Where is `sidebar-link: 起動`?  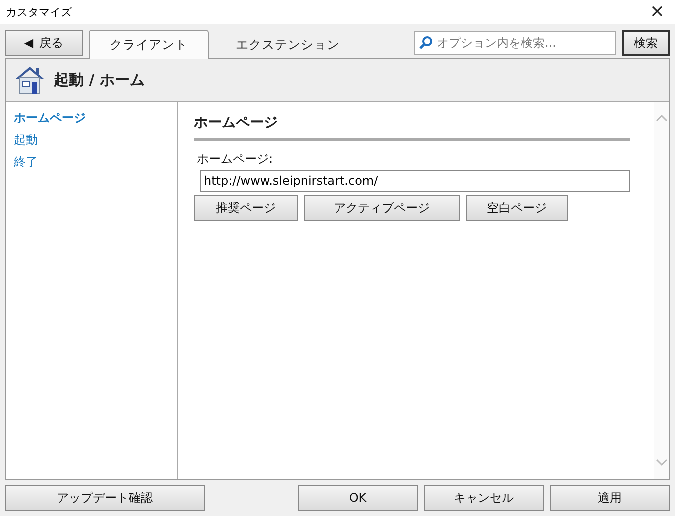
sidebar-link: 起動 is located at coordinates (26, 140).